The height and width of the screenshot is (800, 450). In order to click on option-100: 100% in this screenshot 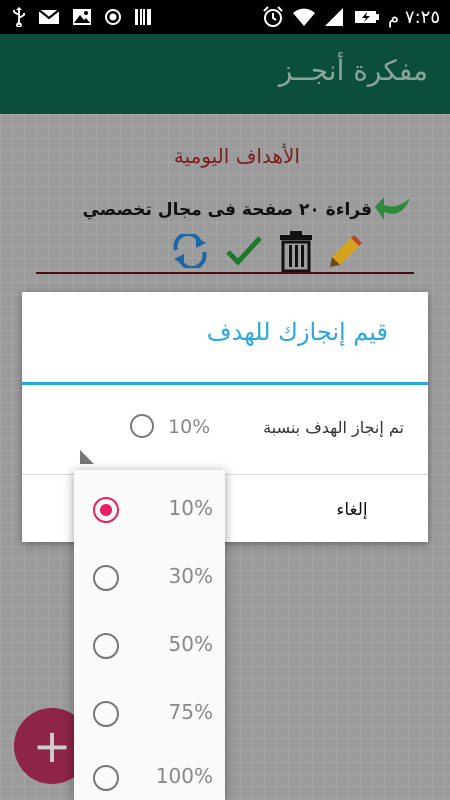, I will do `click(149, 771)`.